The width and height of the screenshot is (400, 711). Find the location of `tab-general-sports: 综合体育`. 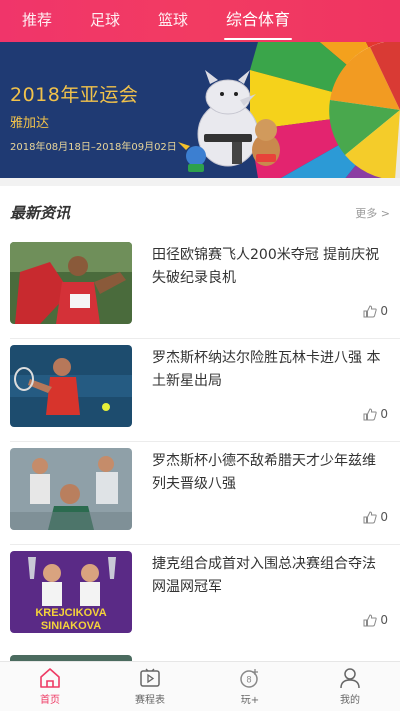

tab-general-sports: 综合体育 is located at coordinates (258, 21).